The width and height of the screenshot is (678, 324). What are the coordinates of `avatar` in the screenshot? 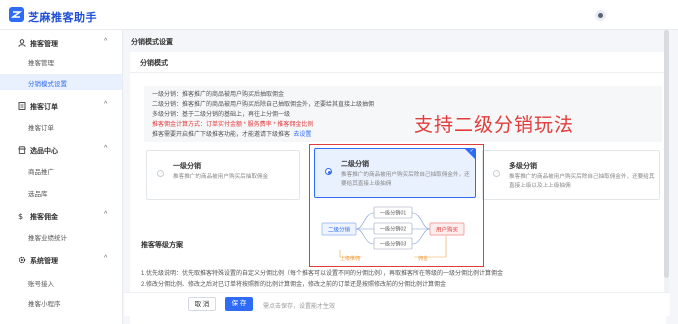 It's located at (600, 15).